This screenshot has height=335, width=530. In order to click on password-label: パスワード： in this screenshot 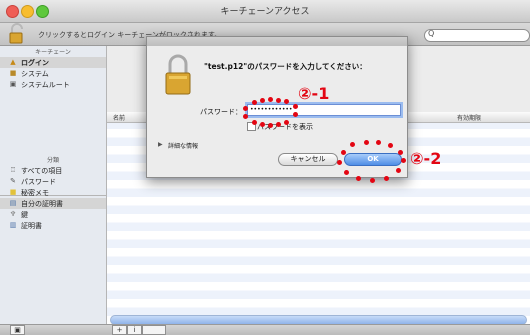, I will do `click(221, 112)`.